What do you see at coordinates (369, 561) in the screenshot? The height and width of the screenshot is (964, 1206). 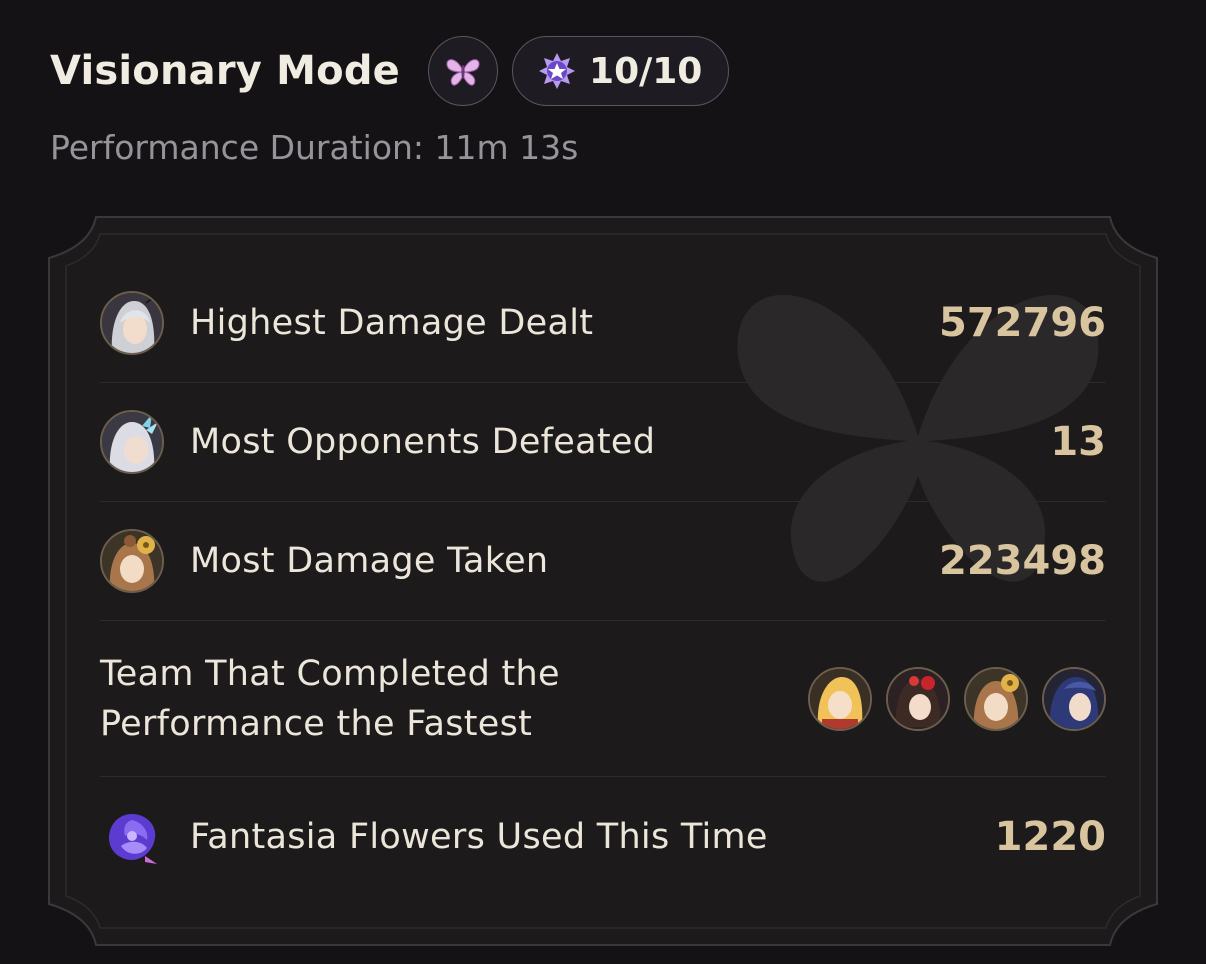 I see `stat-label: Most Damage Taken` at bounding box center [369, 561].